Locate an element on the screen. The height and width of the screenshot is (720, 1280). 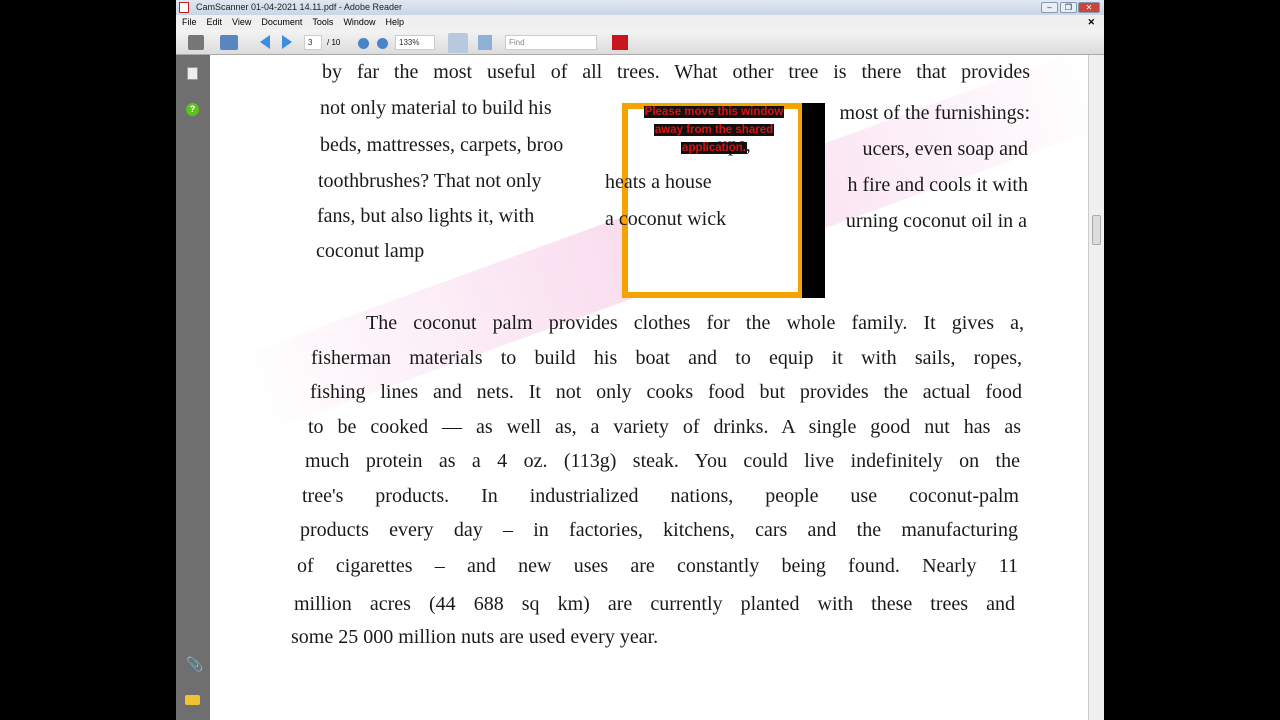
text-line: coconut lamp is located at coordinates (370, 251).